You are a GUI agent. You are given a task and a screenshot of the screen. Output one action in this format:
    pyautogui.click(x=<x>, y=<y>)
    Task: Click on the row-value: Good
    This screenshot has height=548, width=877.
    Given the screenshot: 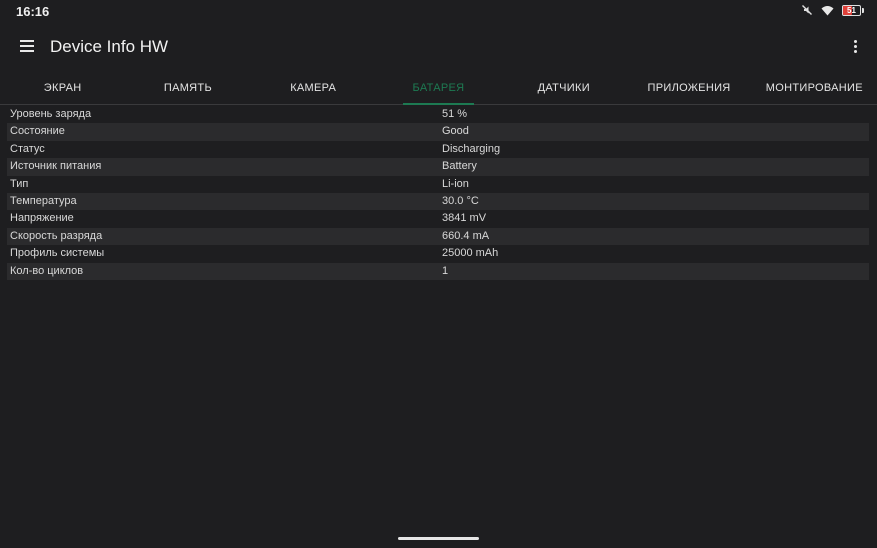 What is the action you would take?
    pyautogui.click(x=455, y=131)
    